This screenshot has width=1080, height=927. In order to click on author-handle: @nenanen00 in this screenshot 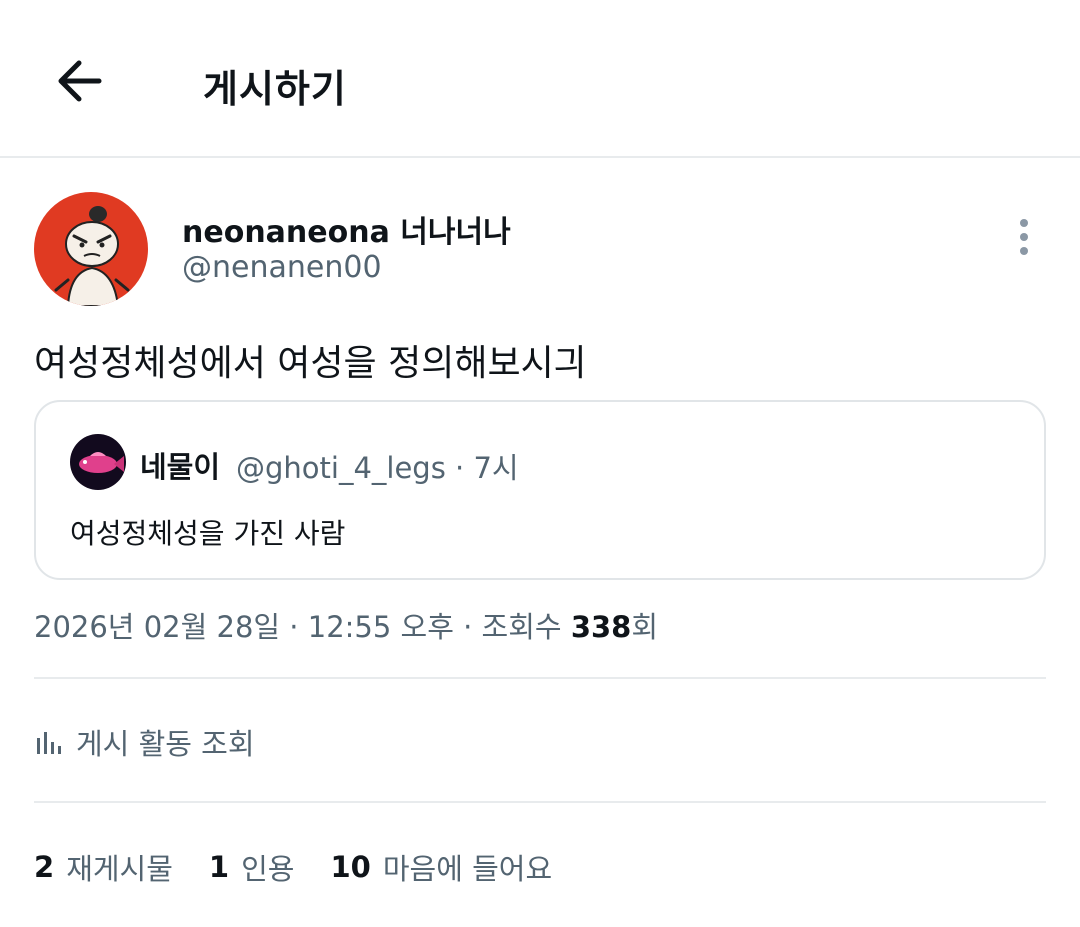, I will do `click(282, 267)`.